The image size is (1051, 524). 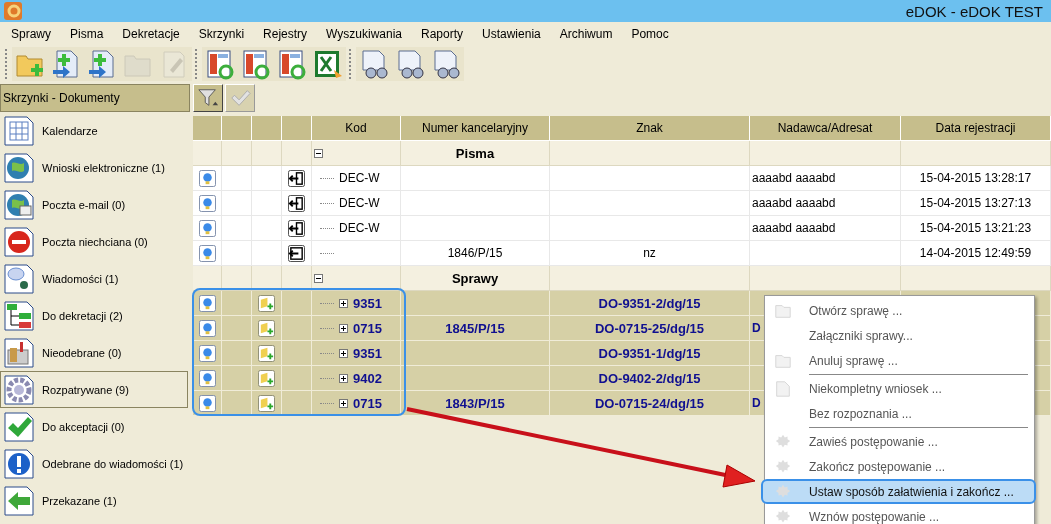 What do you see at coordinates (975, 178) in the screenshot?
I see `table-cell: 15-04-2015 13:28:17` at bounding box center [975, 178].